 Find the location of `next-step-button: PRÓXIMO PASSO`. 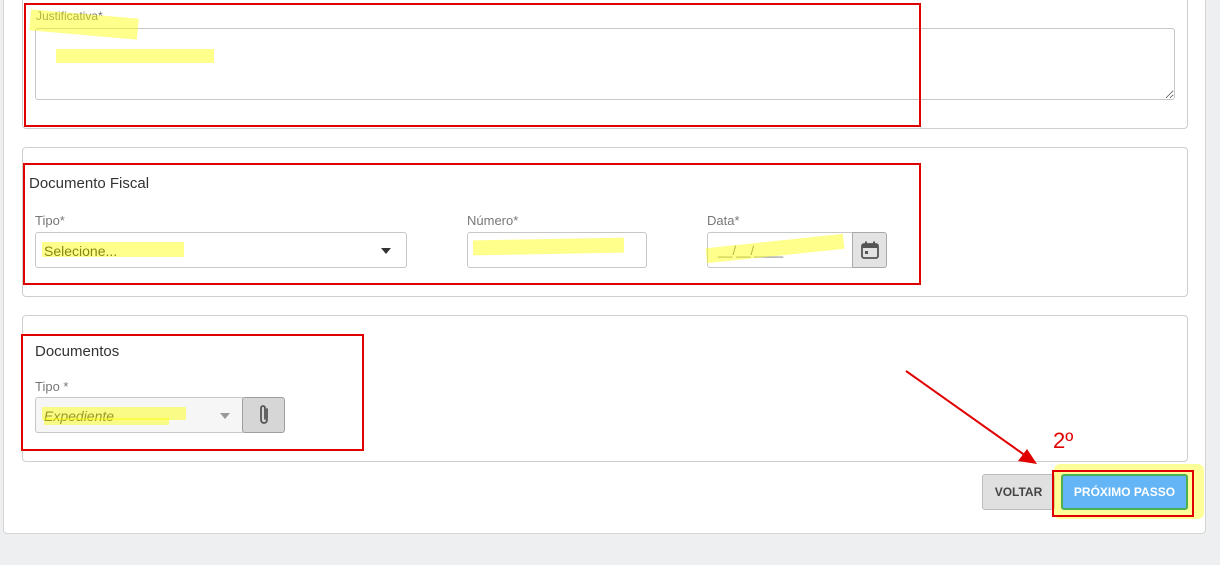

next-step-button: PRÓXIMO PASSO is located at coordinates (1124, 492).